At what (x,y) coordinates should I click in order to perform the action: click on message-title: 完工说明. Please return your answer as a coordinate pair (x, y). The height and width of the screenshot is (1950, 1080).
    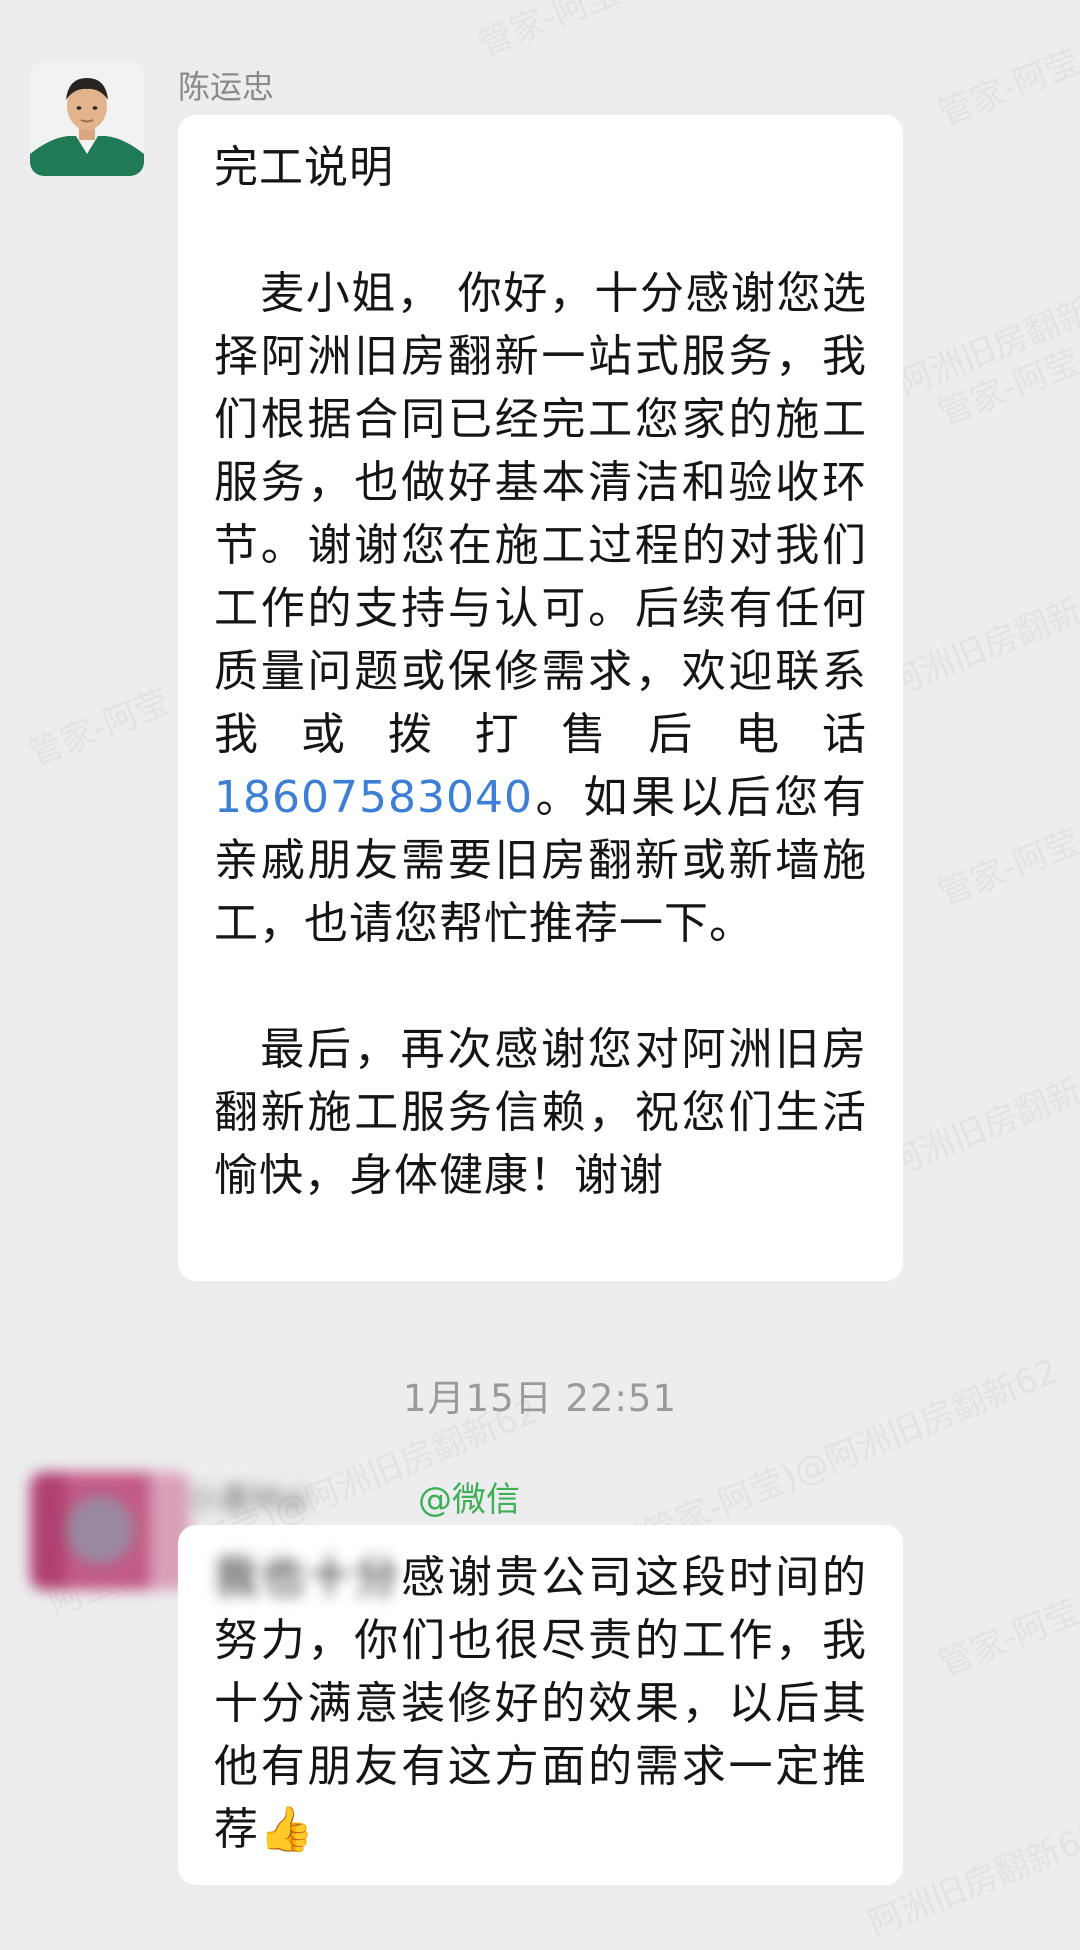
    Looking at the image, I should click on (304, 167).